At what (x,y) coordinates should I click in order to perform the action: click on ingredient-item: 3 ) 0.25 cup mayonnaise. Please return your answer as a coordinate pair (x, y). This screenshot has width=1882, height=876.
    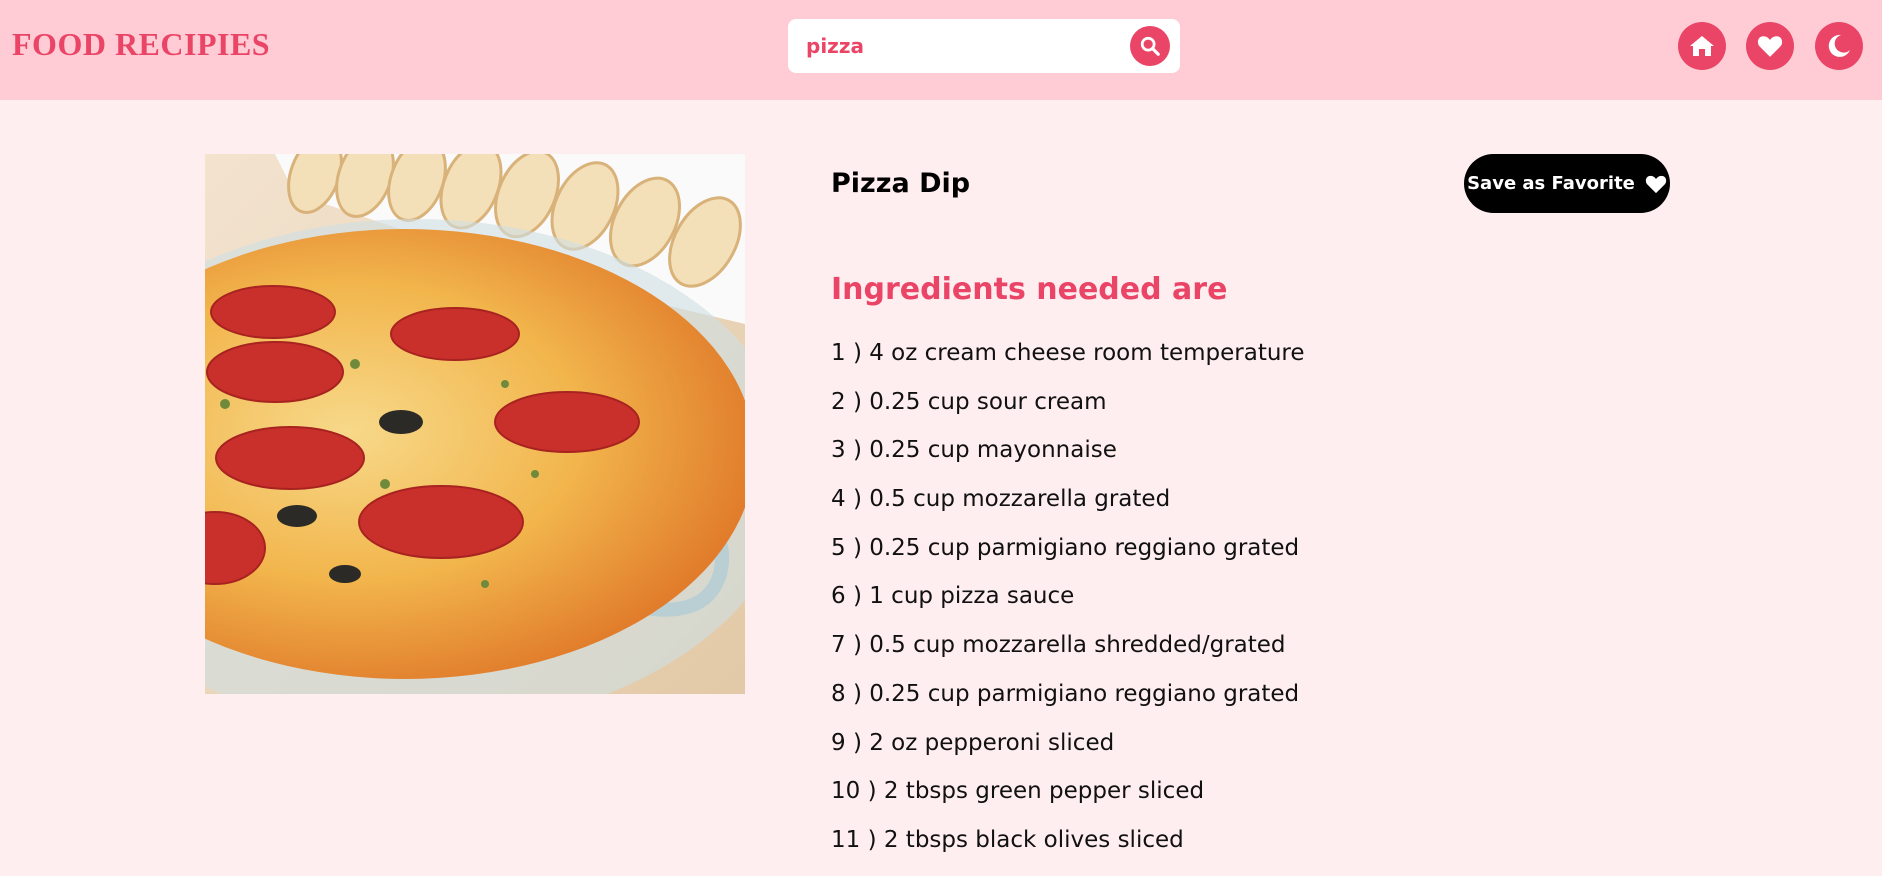
    Looking at the image, I should click on (974, 450).